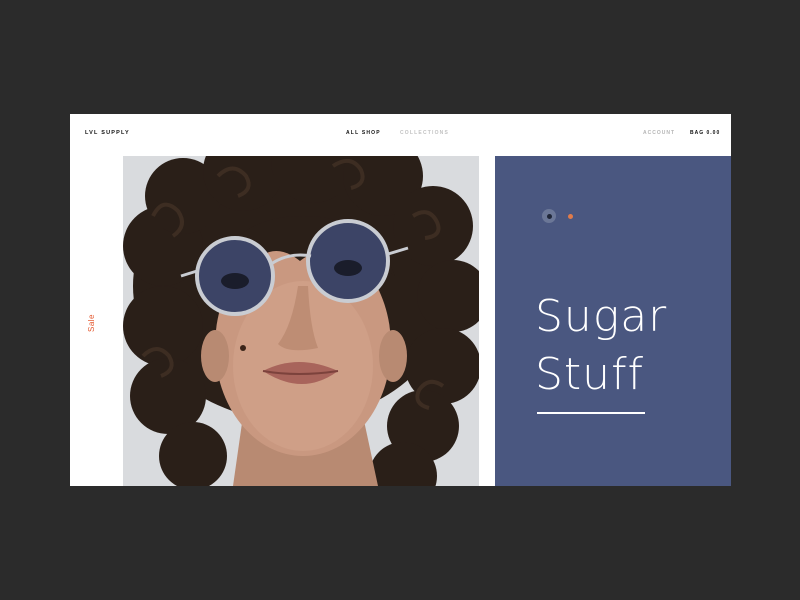 The height and width of the screenshot is (600, 800). Describe the element at coordinates (570, 216) in the screenshot. I see `slider-dot` at that location.